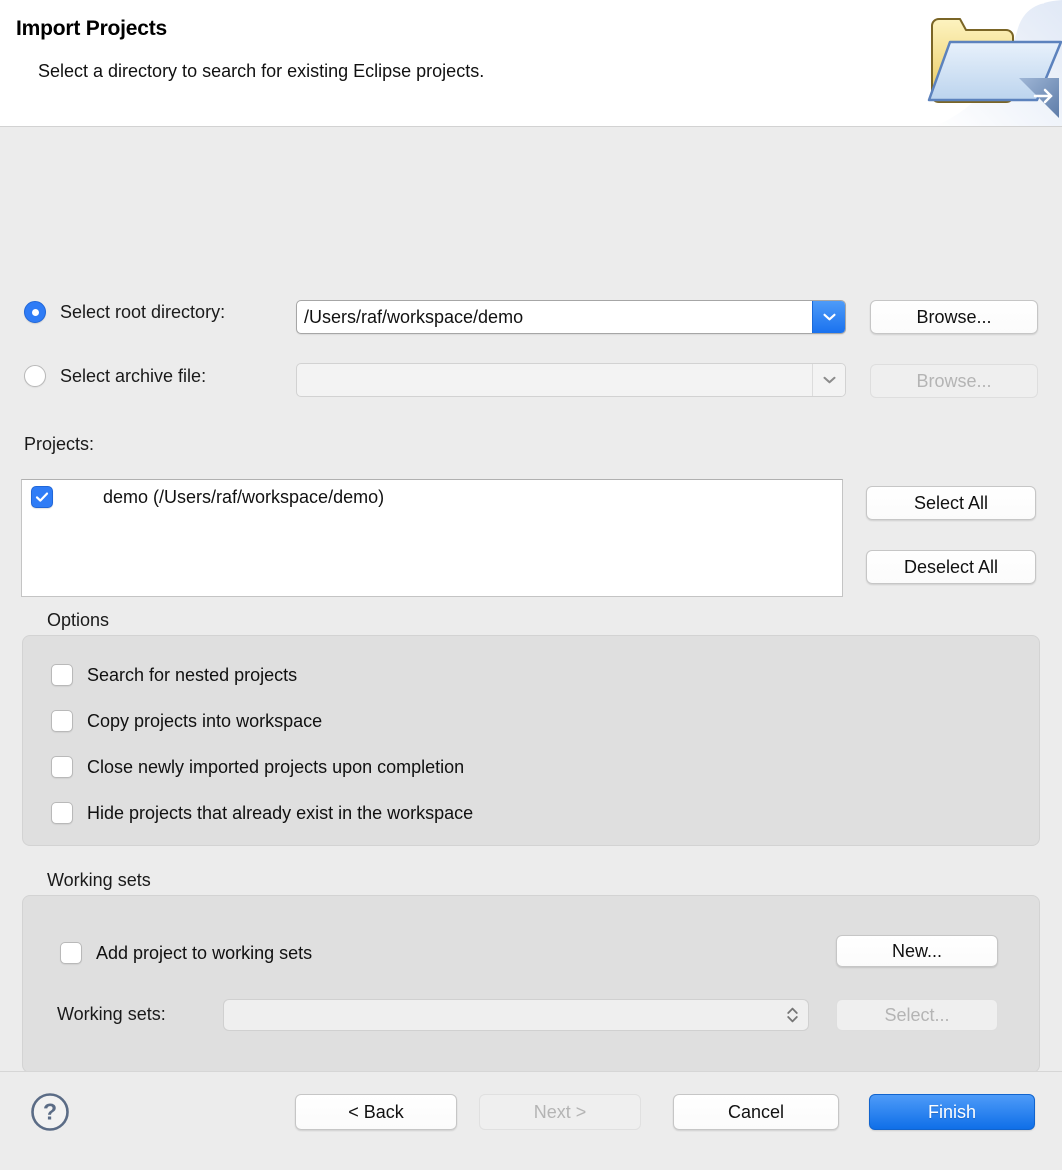  I want to click on root-directory-input: /Users/raf/workspace/demo, so click(554, 317).